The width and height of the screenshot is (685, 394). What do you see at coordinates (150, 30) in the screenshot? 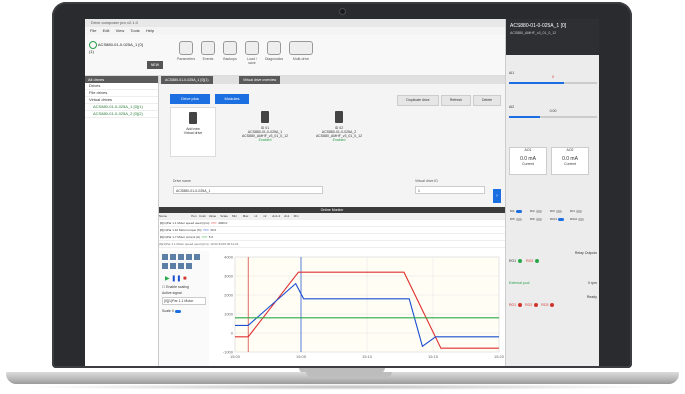
I see `menu-help: Help` at bounding box center [150, 30].